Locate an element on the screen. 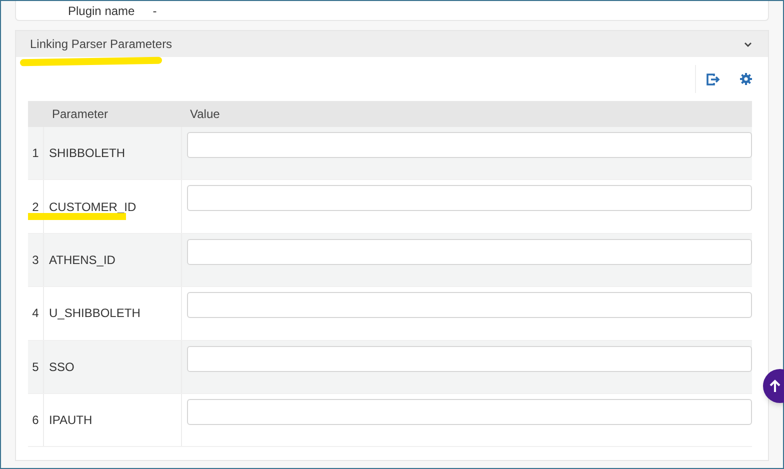 This screenshot has height=469, width=784. row-number: 3 is located at coordinates (35, 260).